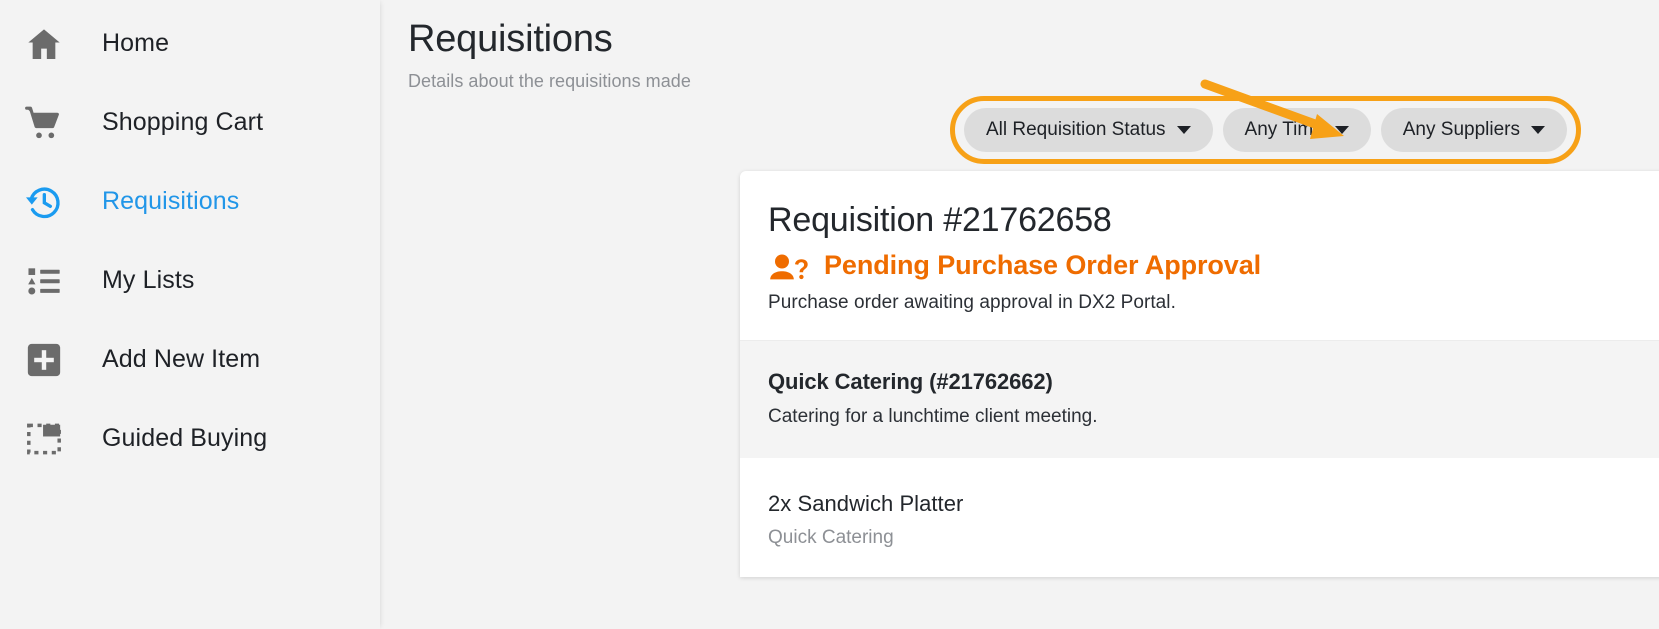 This screenshot has height=629, width=1659. I want to click on line-item-name: 2x Sandwich Platter, so click(866, 503).